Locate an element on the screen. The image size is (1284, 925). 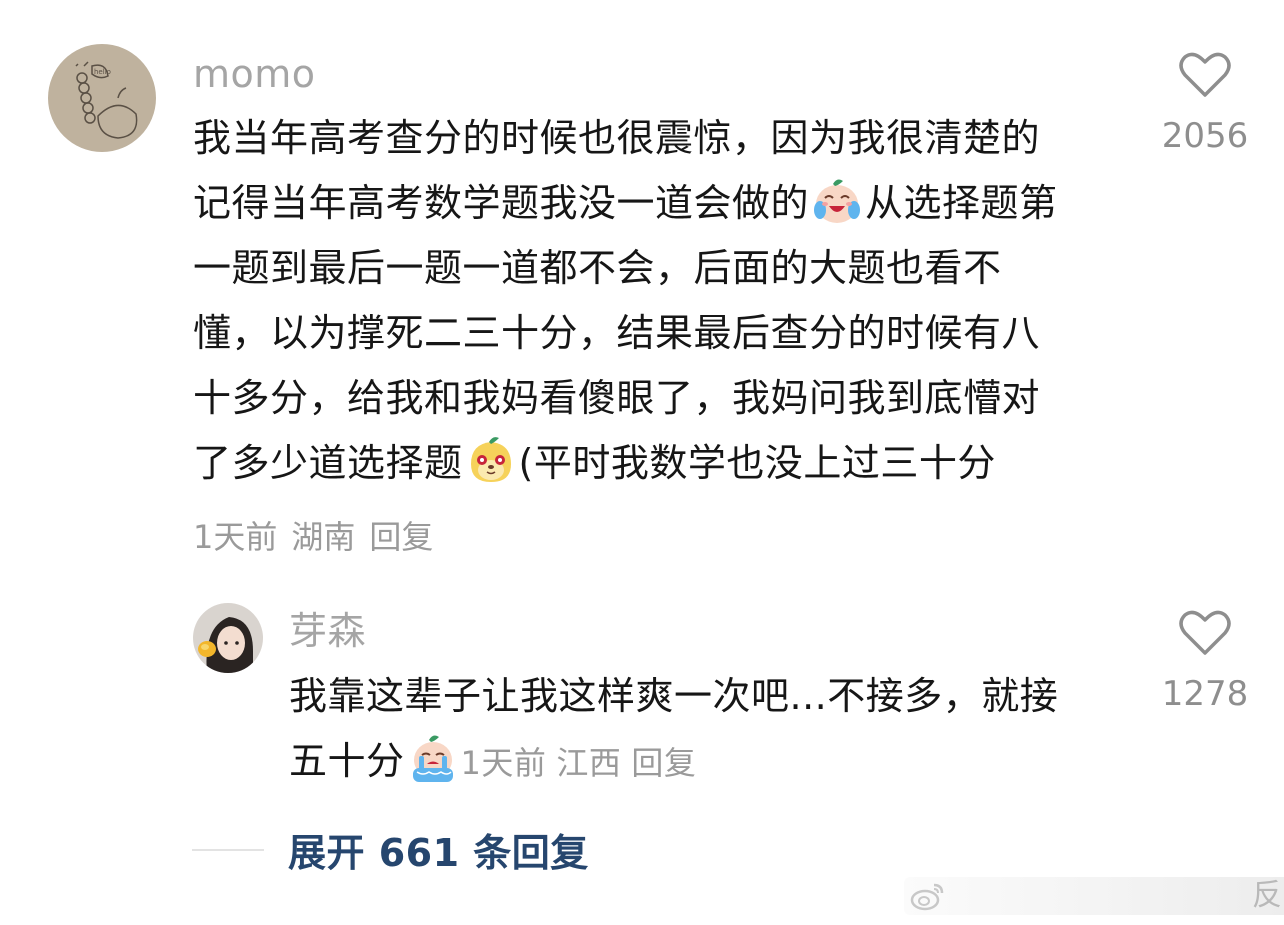
avatar: hello is located at coordinates (102, 98).